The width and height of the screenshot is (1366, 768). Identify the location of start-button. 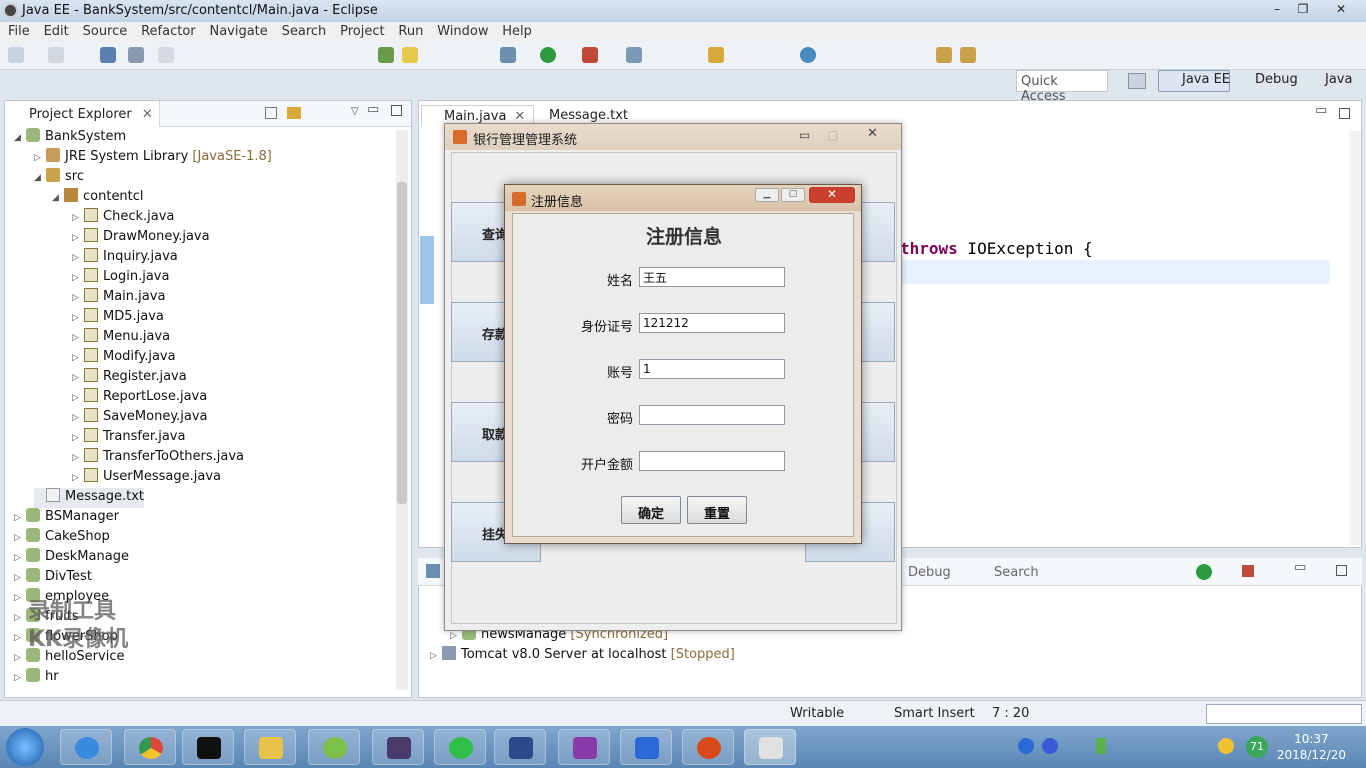
(25, 747).